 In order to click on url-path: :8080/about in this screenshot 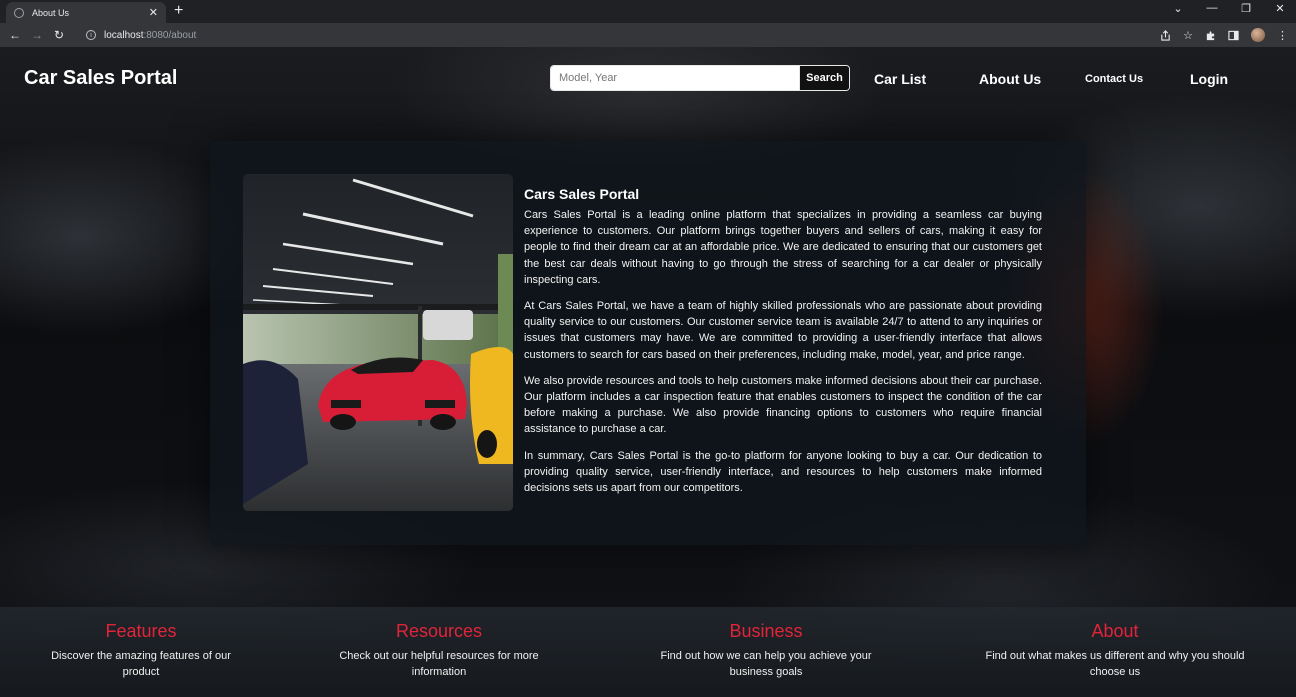, I will do `click(170, 35)`.